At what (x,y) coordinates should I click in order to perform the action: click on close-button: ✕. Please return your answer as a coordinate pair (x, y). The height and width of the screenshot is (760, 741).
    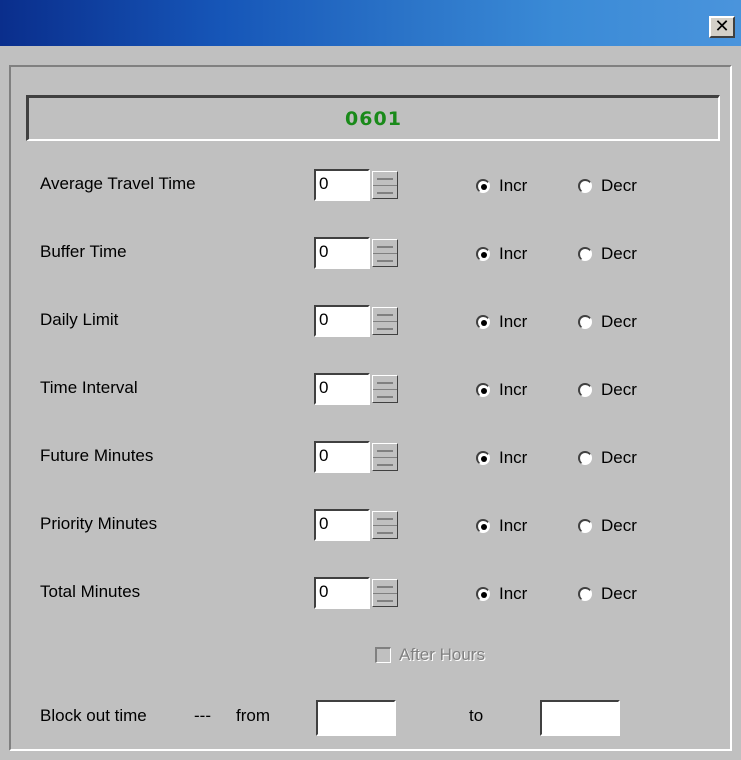
    Looking at the image, I should click on (722, 27).